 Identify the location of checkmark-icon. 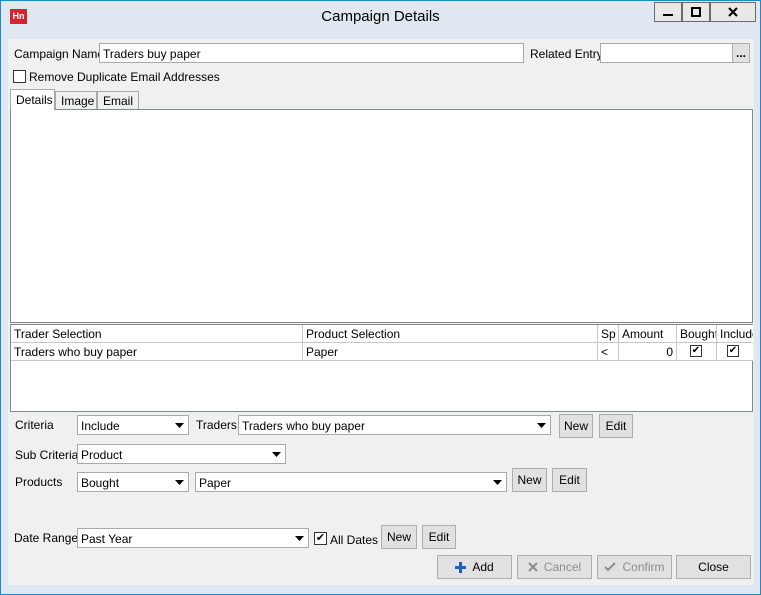
(610, 567).